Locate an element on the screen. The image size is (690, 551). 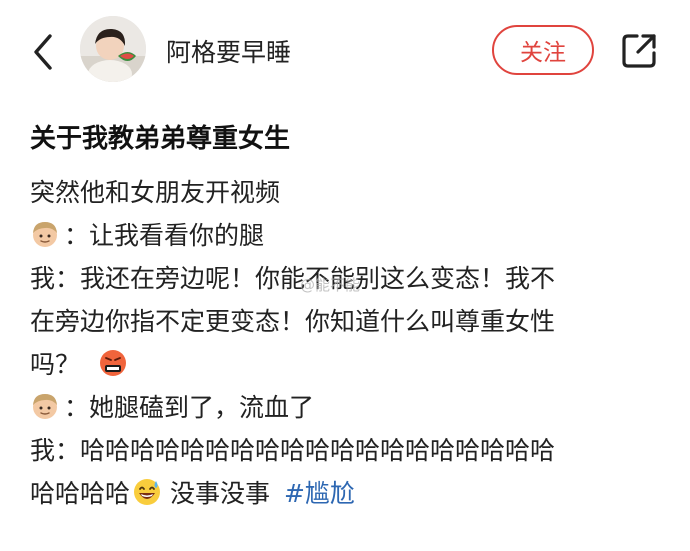
post-line: ：她腿磕到了，流血了 is located at coordinates (340, 407).